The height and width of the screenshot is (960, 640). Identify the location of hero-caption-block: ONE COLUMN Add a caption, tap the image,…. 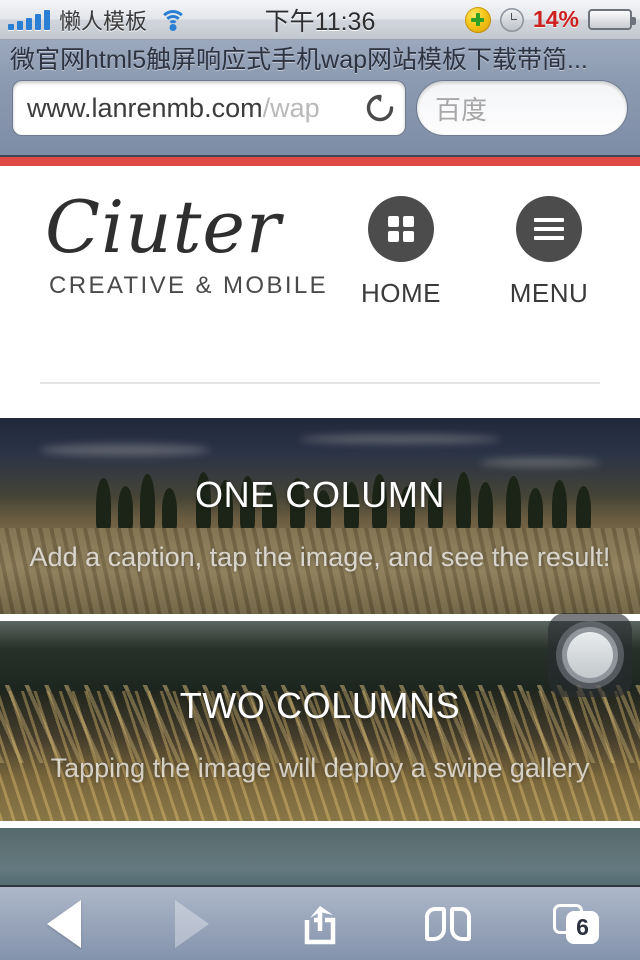
(320, 523).